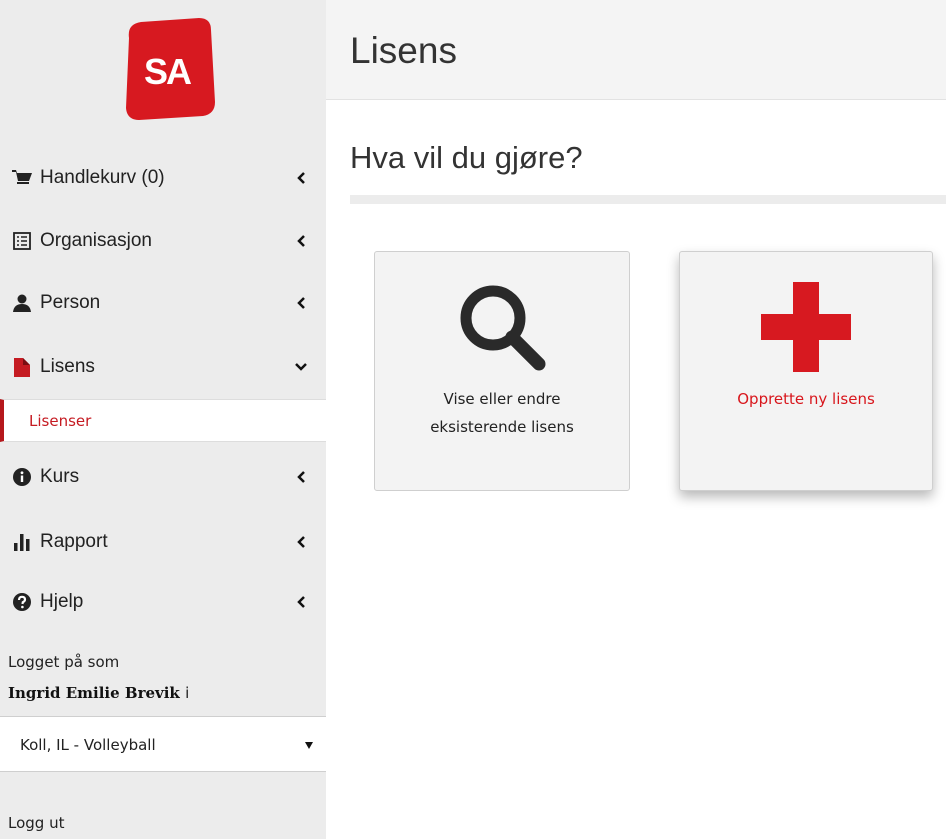 The image size is (946, 839). Describe the element at coordinates (163, 744) in the screenshot. I see `organization-select: Koll, IL - Volleyball` at that location.